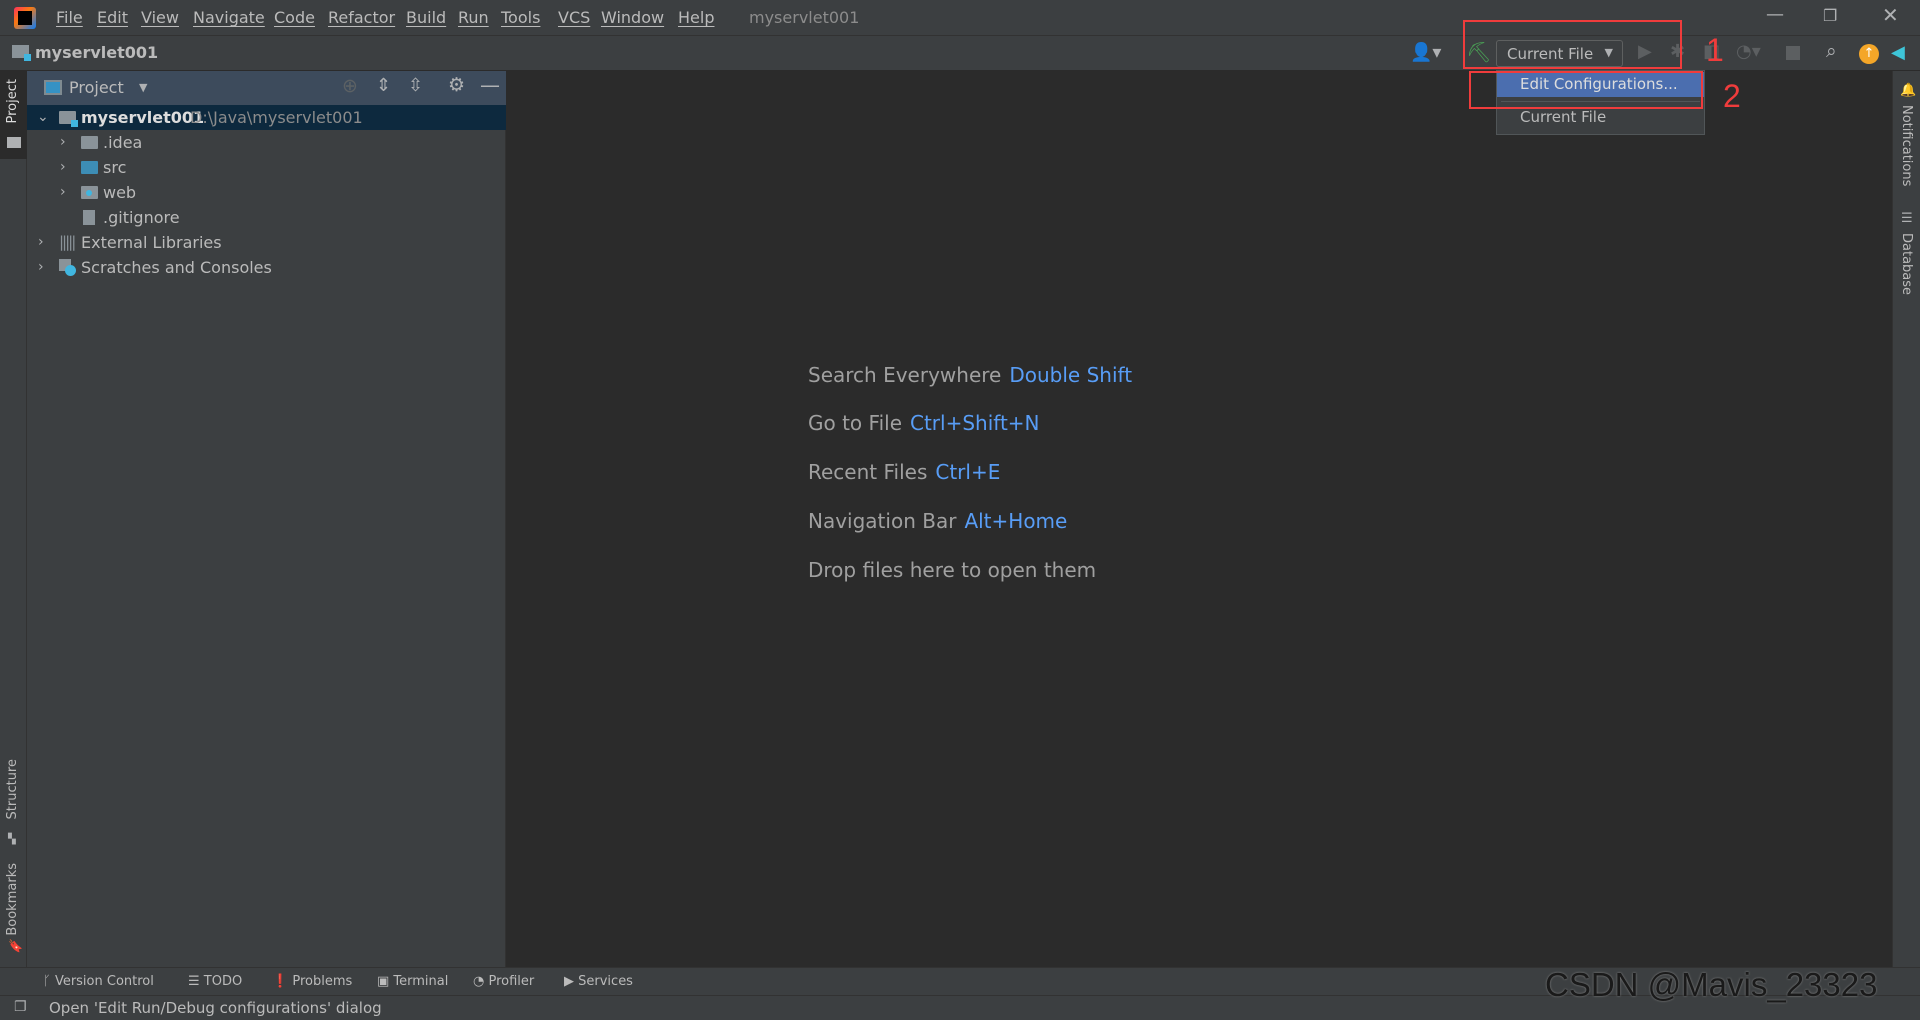 This screenshot has height=1020, width=1920. What do you see at coordinates (415, 85) in the screenshot?
I see `collapse-all-icon: ⇳` at bounding box center [415, 85].